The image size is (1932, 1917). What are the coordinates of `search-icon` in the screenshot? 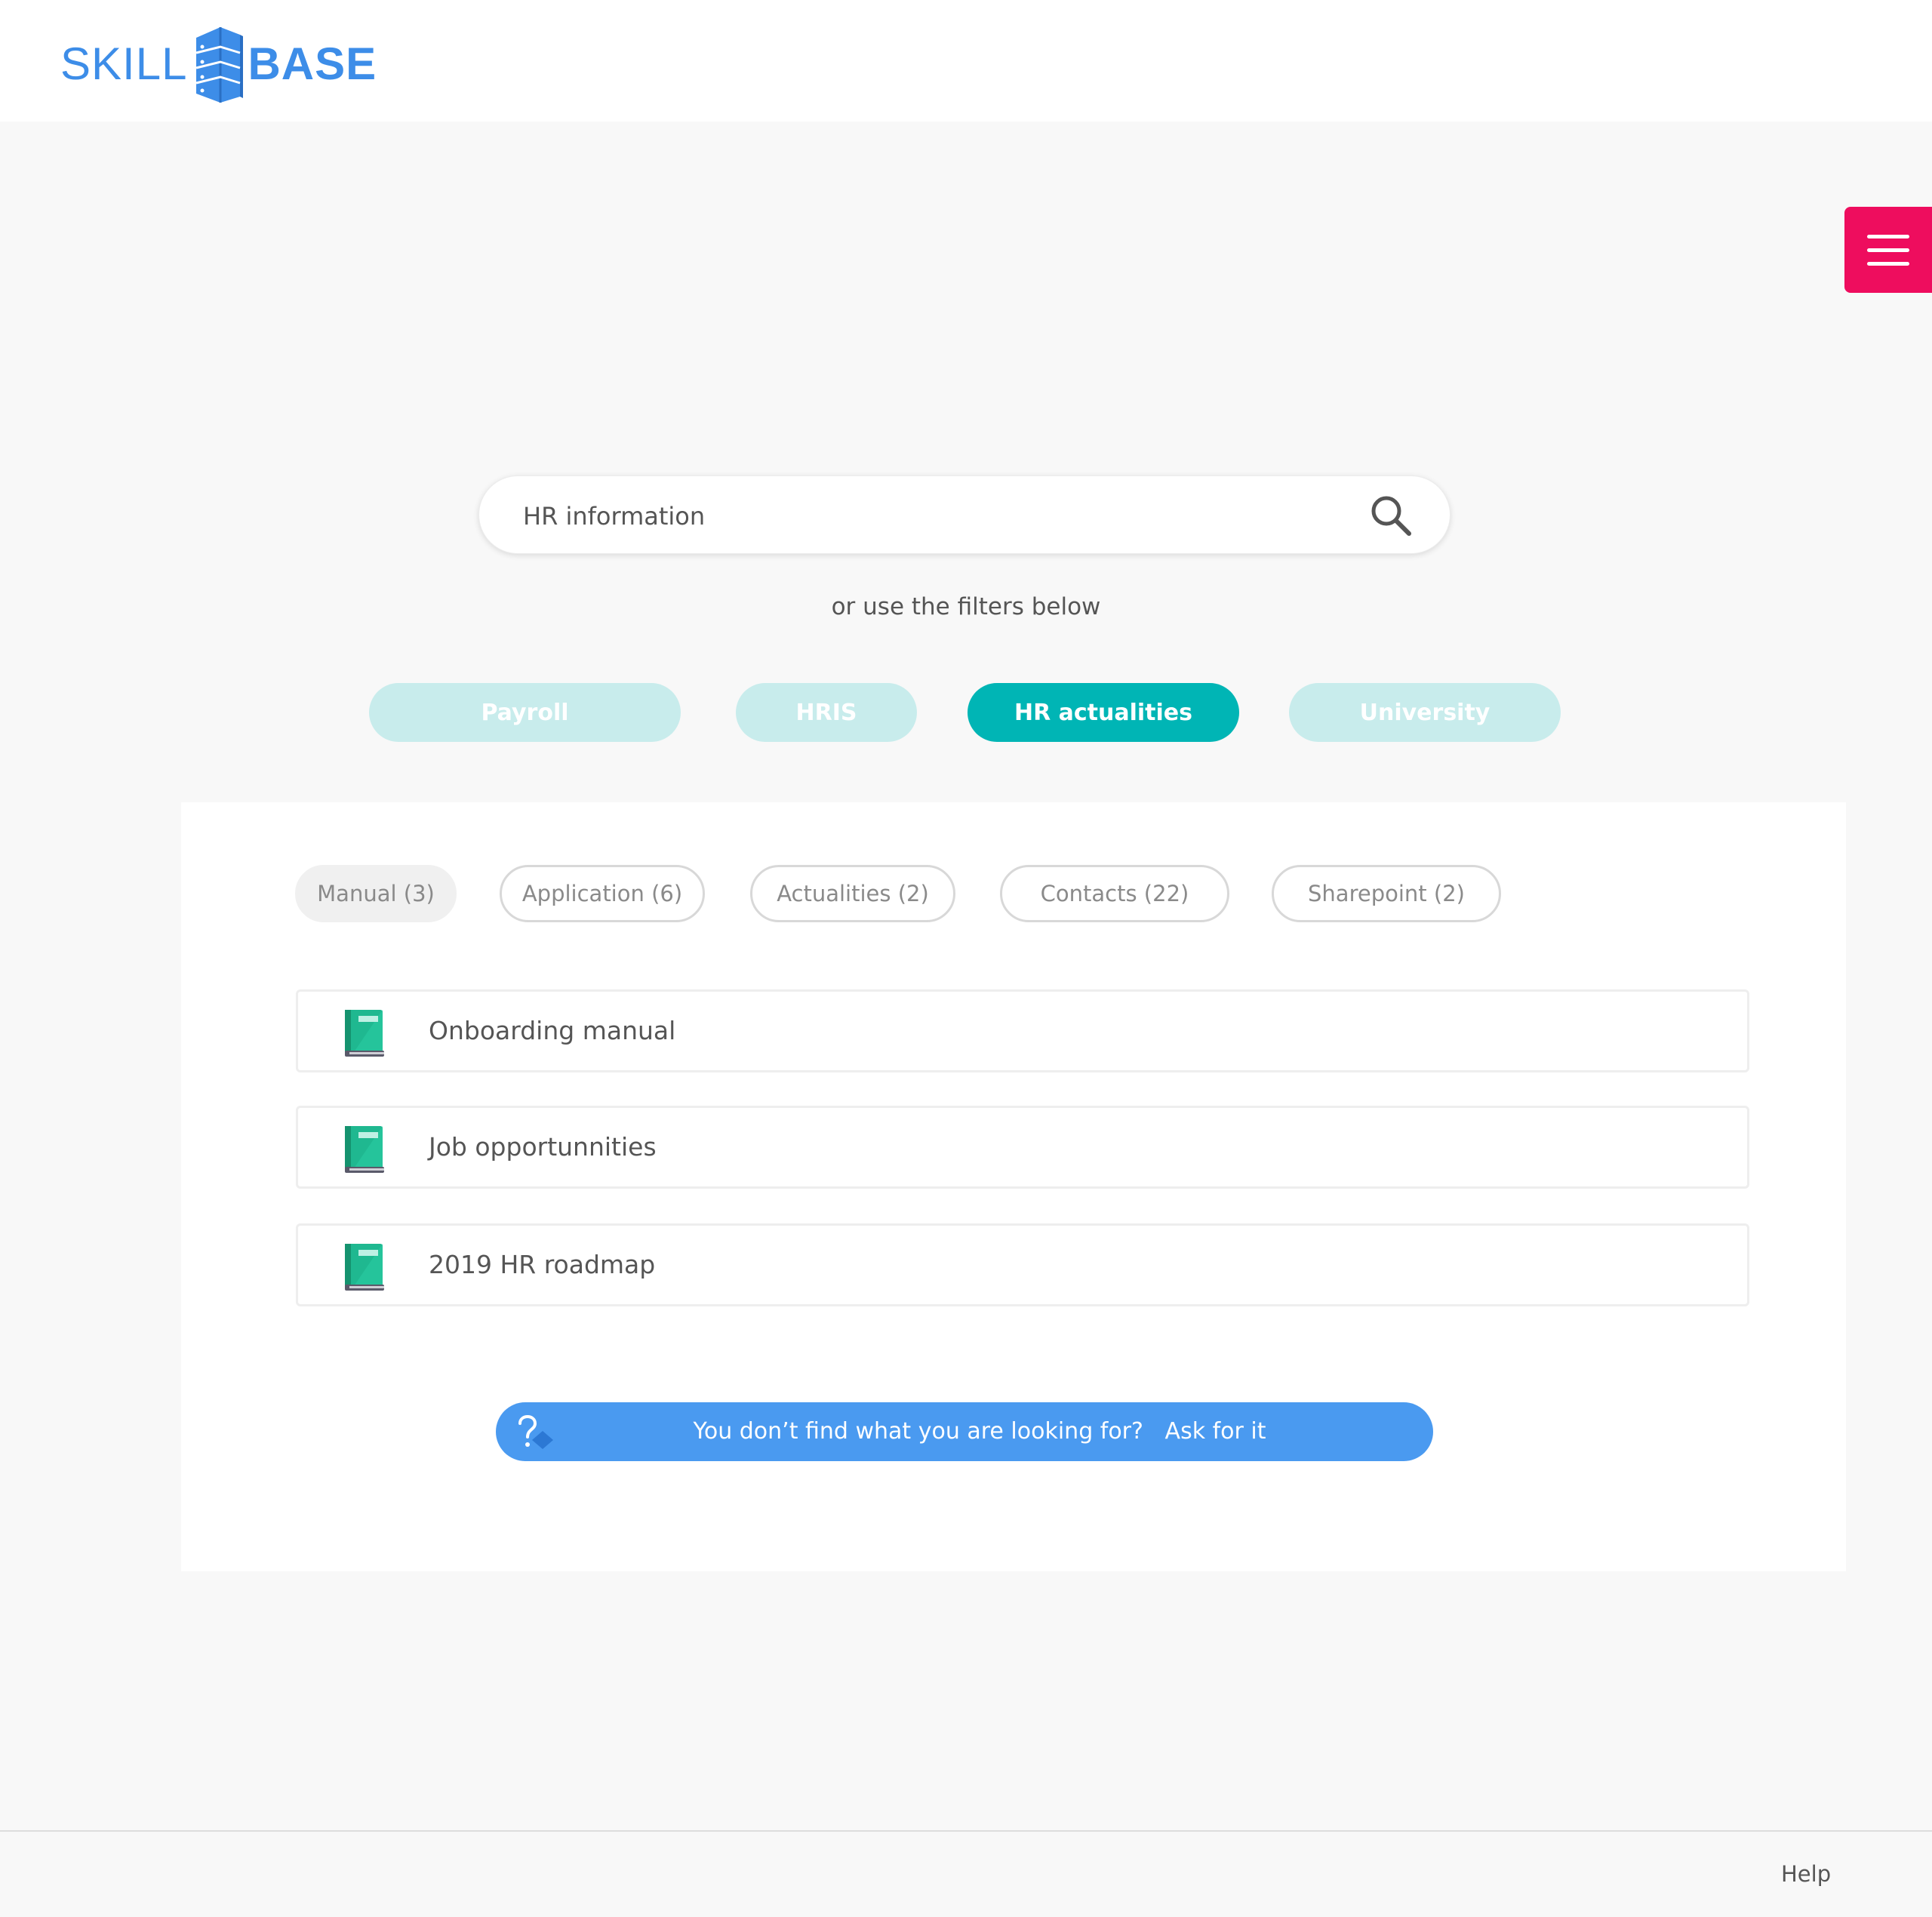 It's located at (1391, 516).